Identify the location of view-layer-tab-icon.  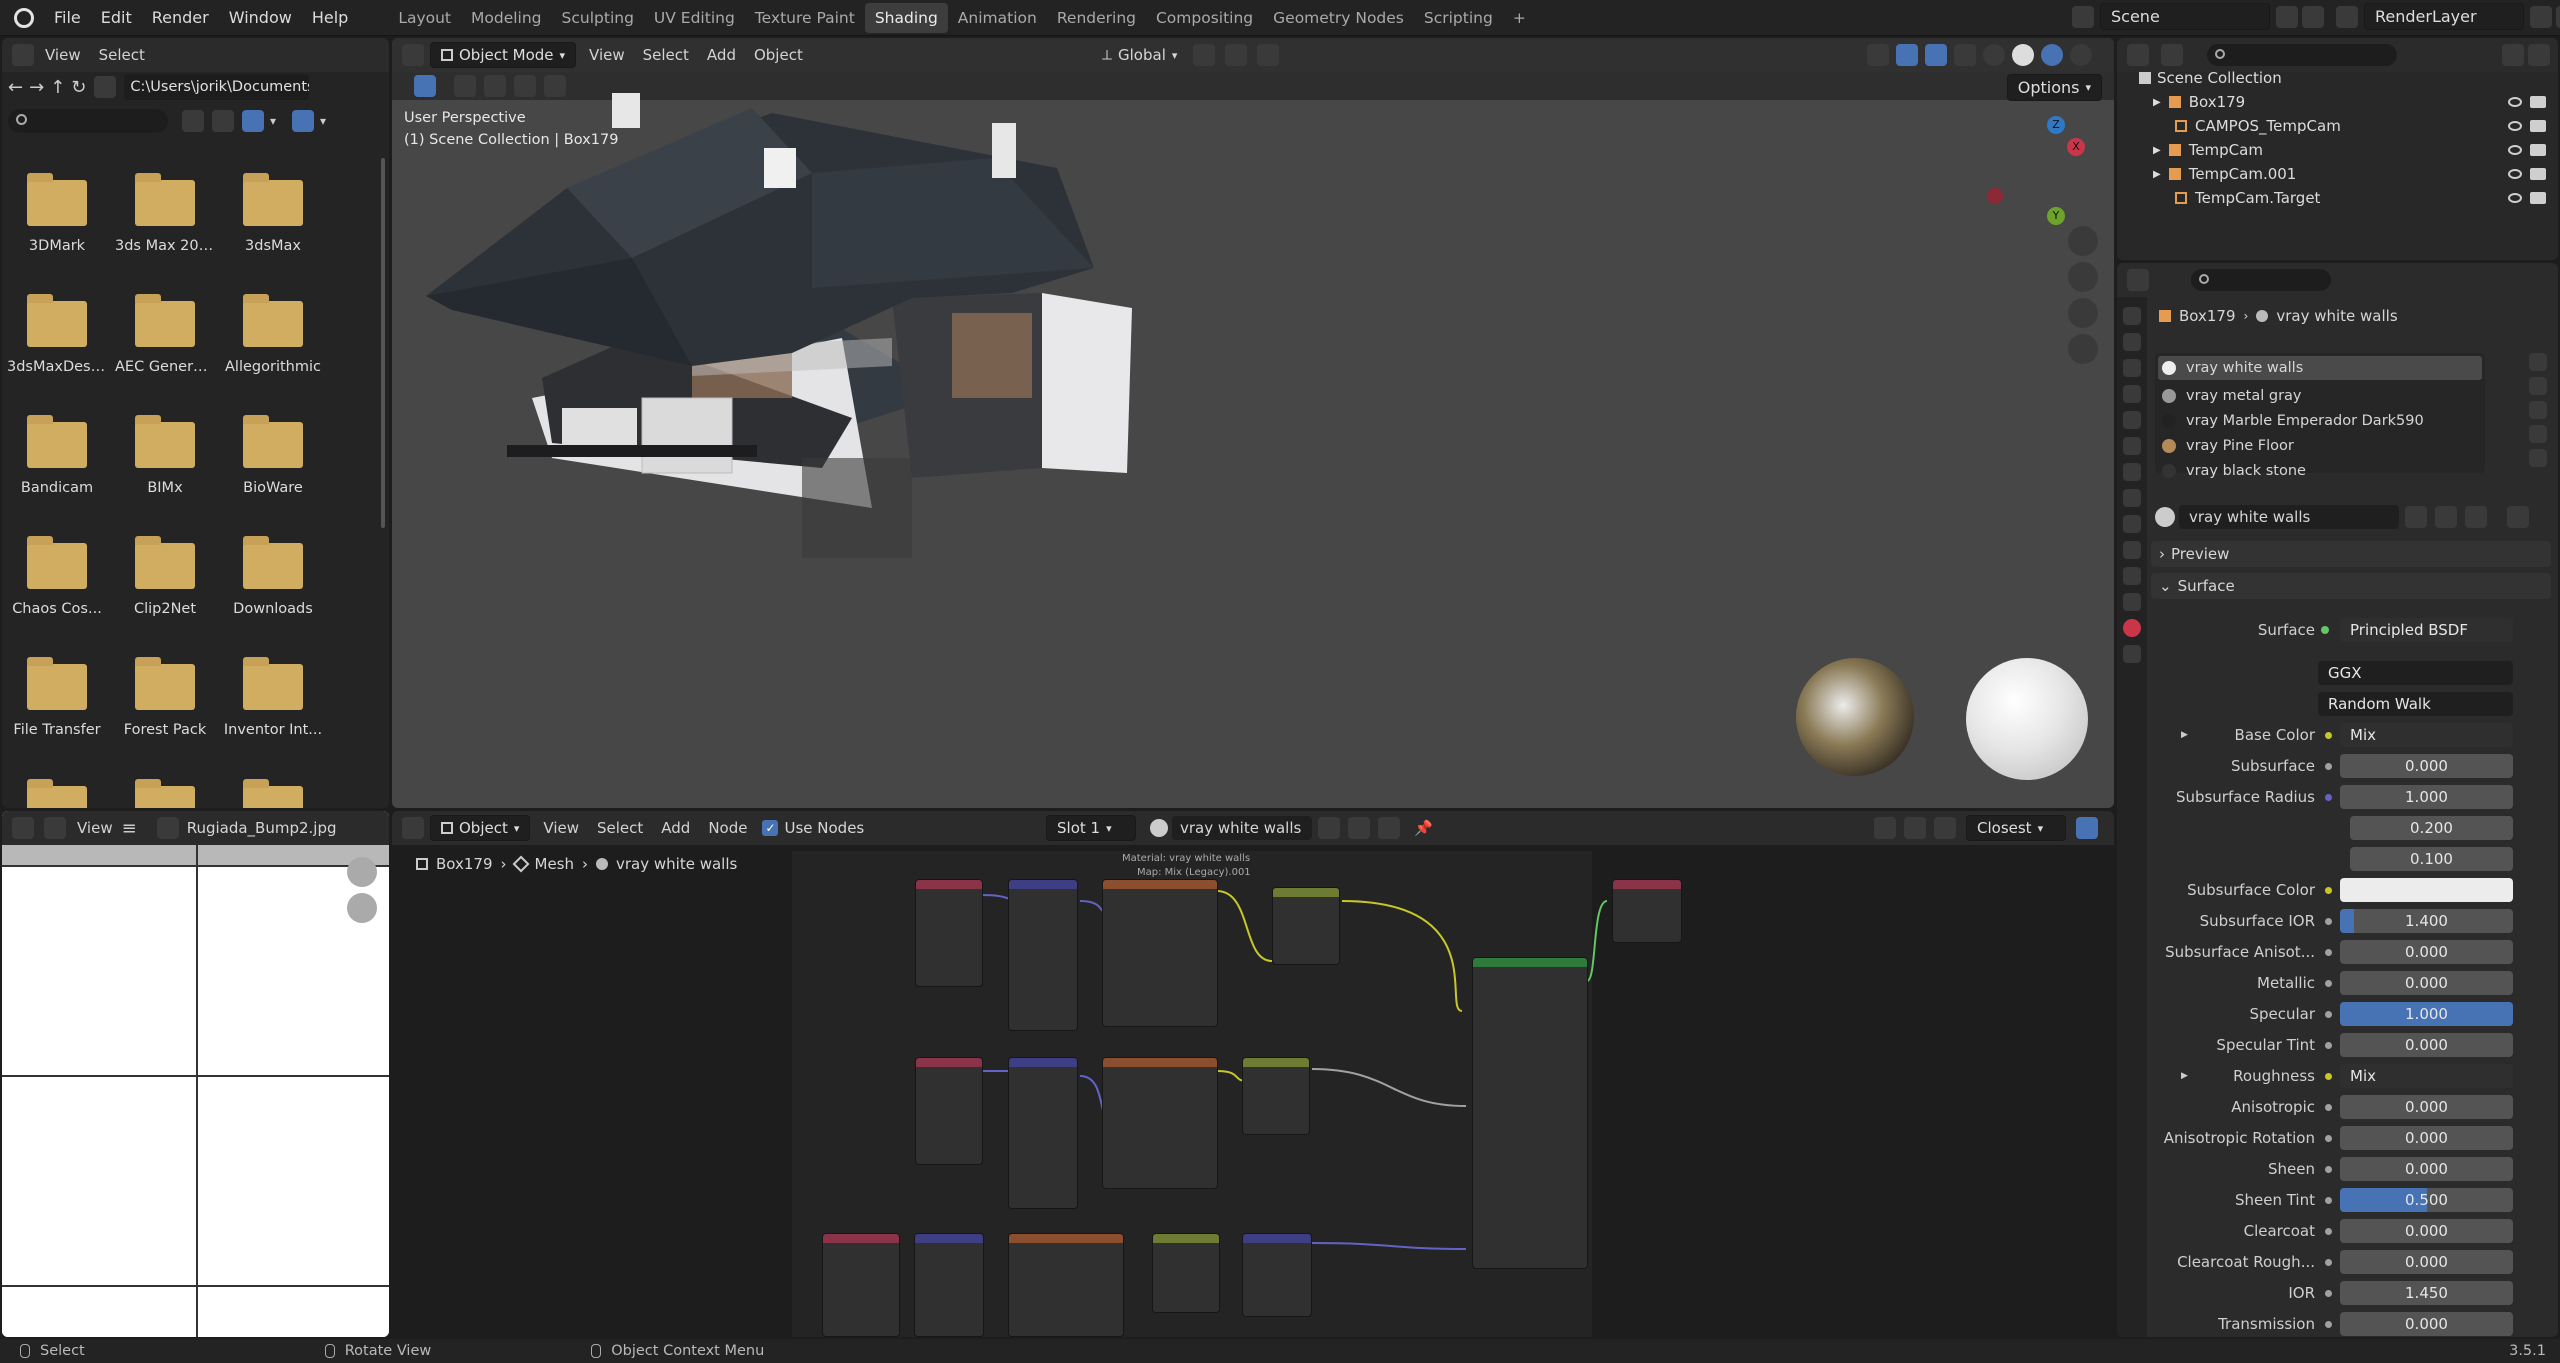
(2132, 394).